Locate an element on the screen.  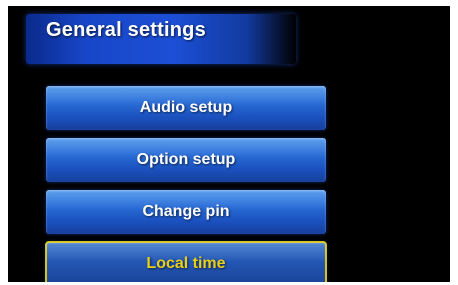
menu-item-label: Audio setup is located at coordinates (186, 107).